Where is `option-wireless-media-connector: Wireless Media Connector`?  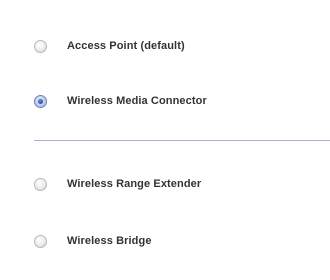
option-wireless-media-connector: Wireless Media Connector is located at coordinates (182, 101).